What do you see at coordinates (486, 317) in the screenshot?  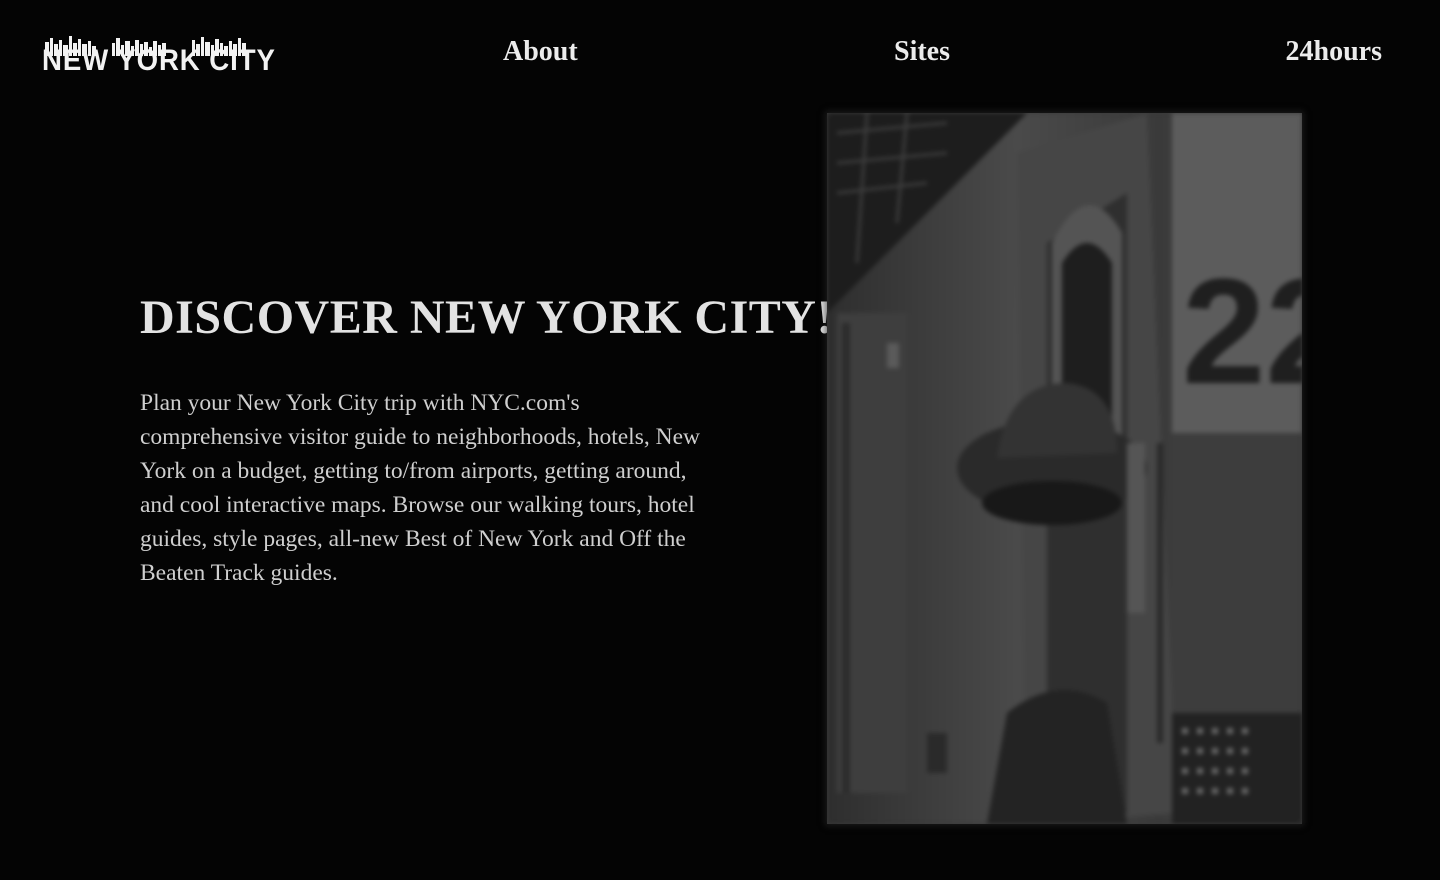 I see `hero-title: DISCOVER NEW YORK CITY!` at bounding box center [486, 317].